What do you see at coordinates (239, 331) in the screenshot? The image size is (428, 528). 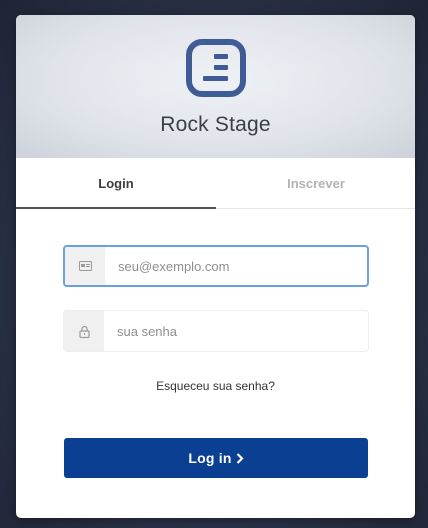 I see `password-input` at bounding box center [239, 331].